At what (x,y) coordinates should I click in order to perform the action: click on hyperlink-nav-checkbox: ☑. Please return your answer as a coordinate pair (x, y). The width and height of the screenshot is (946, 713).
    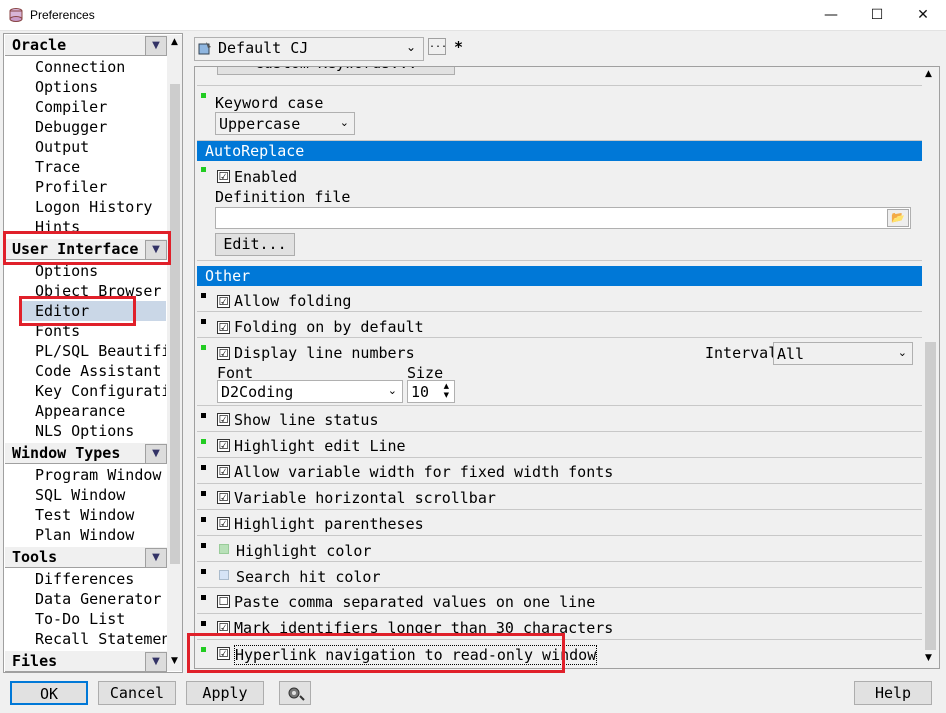
    Looking at the image, I should click on (223, 653).